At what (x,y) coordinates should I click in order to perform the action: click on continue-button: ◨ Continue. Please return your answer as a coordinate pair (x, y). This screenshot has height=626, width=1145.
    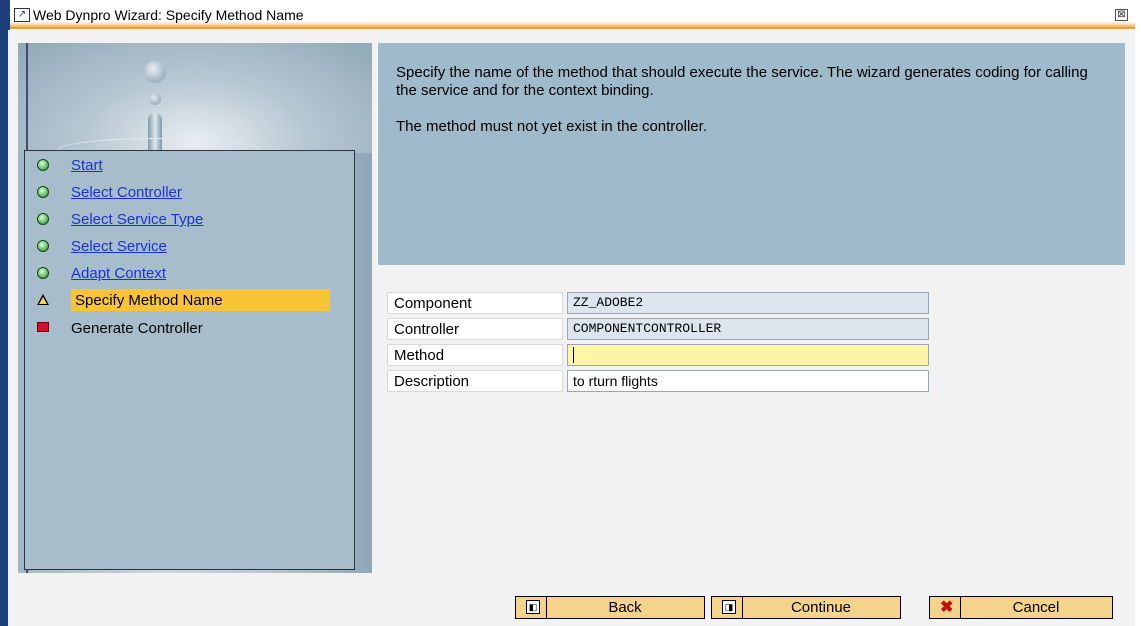
    Looking at the image, I should click on (806, 607).